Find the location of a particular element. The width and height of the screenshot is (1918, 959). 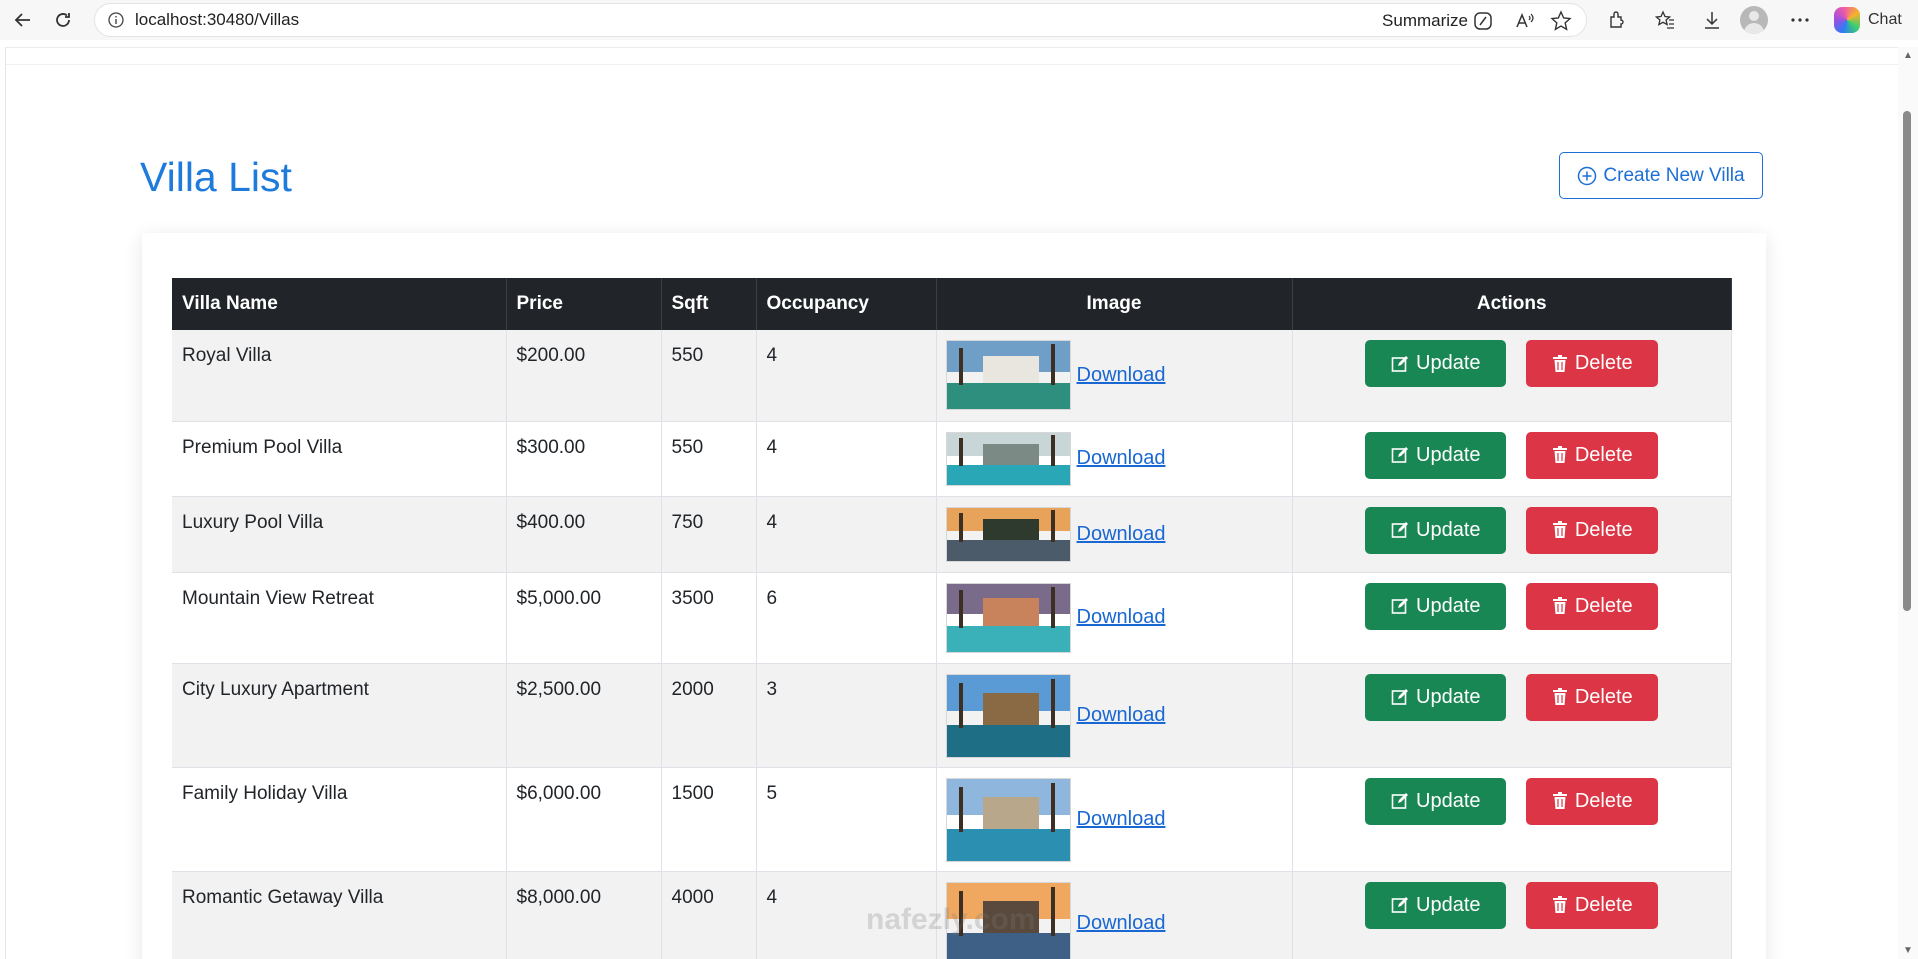

refresh-button is located at coordinates (63, 20).